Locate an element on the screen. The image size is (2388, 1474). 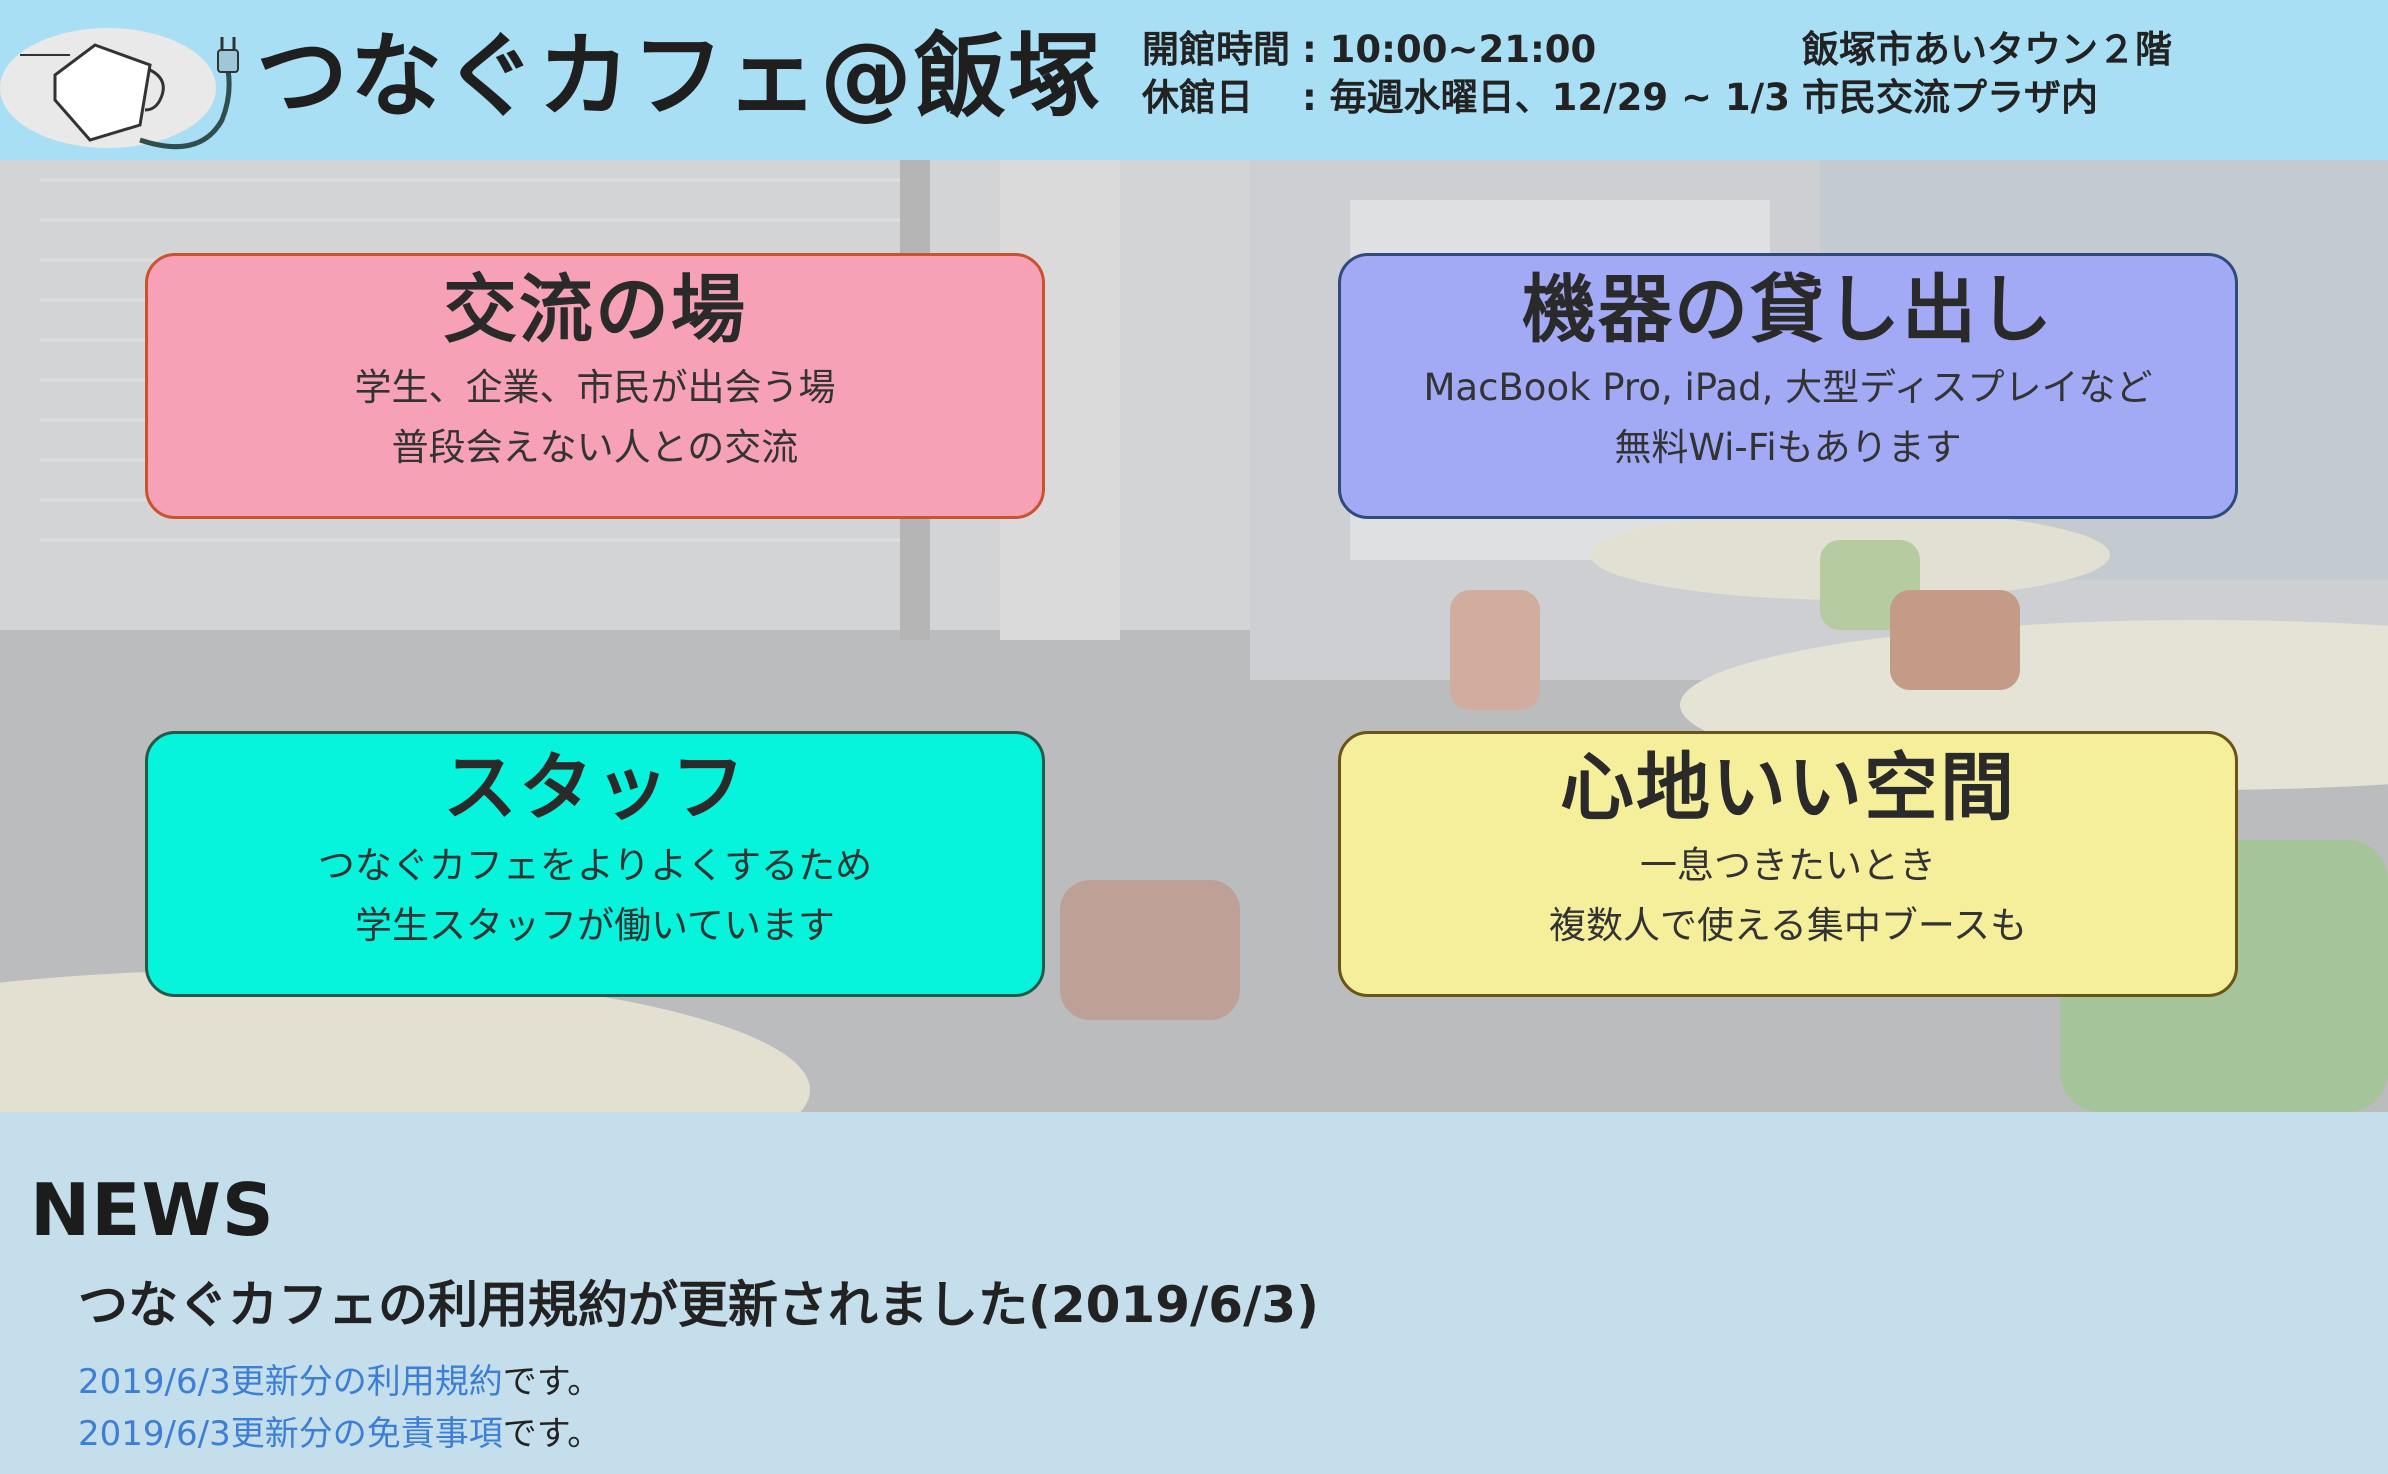
feature-desc-line-1: 学生、企業、市民が出会う場 is located at coordinates (595, 387).